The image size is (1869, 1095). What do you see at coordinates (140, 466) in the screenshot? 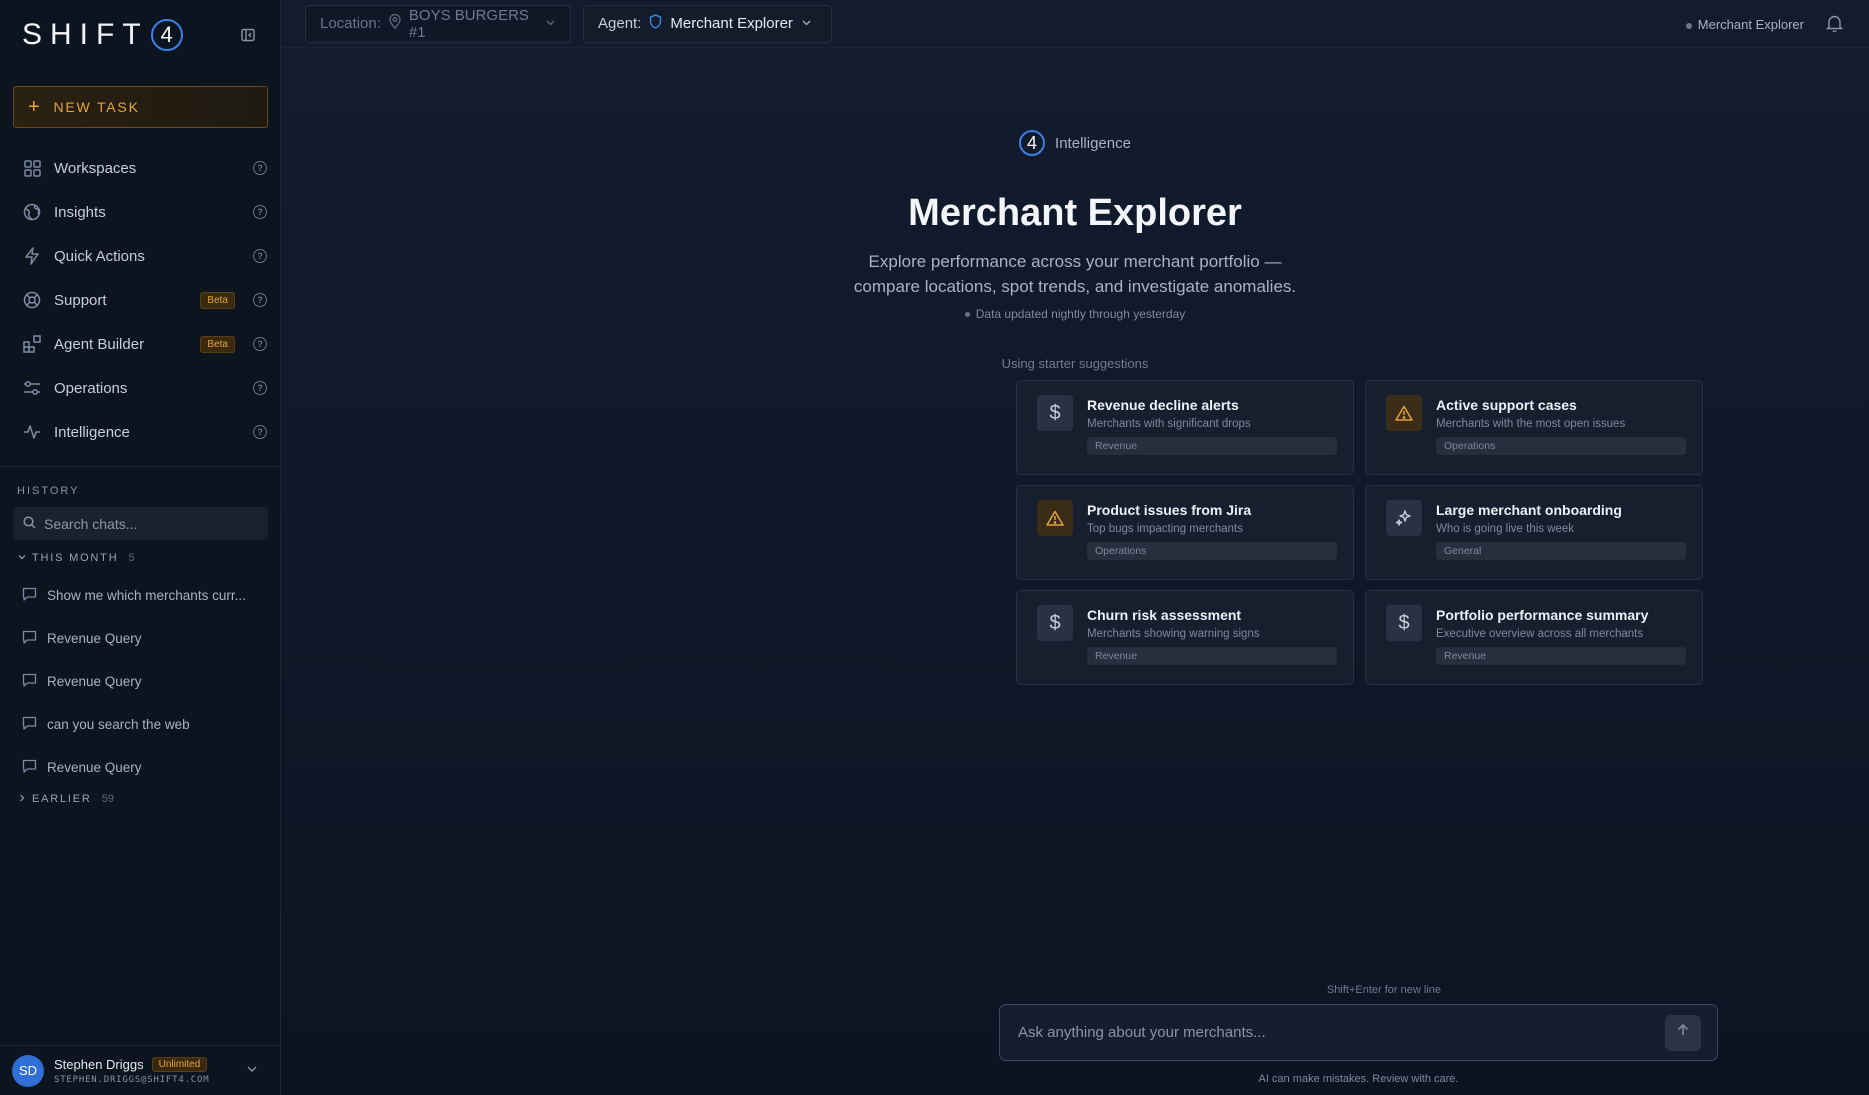
I see `sidebar-divider` at bounding box center [140, 466].